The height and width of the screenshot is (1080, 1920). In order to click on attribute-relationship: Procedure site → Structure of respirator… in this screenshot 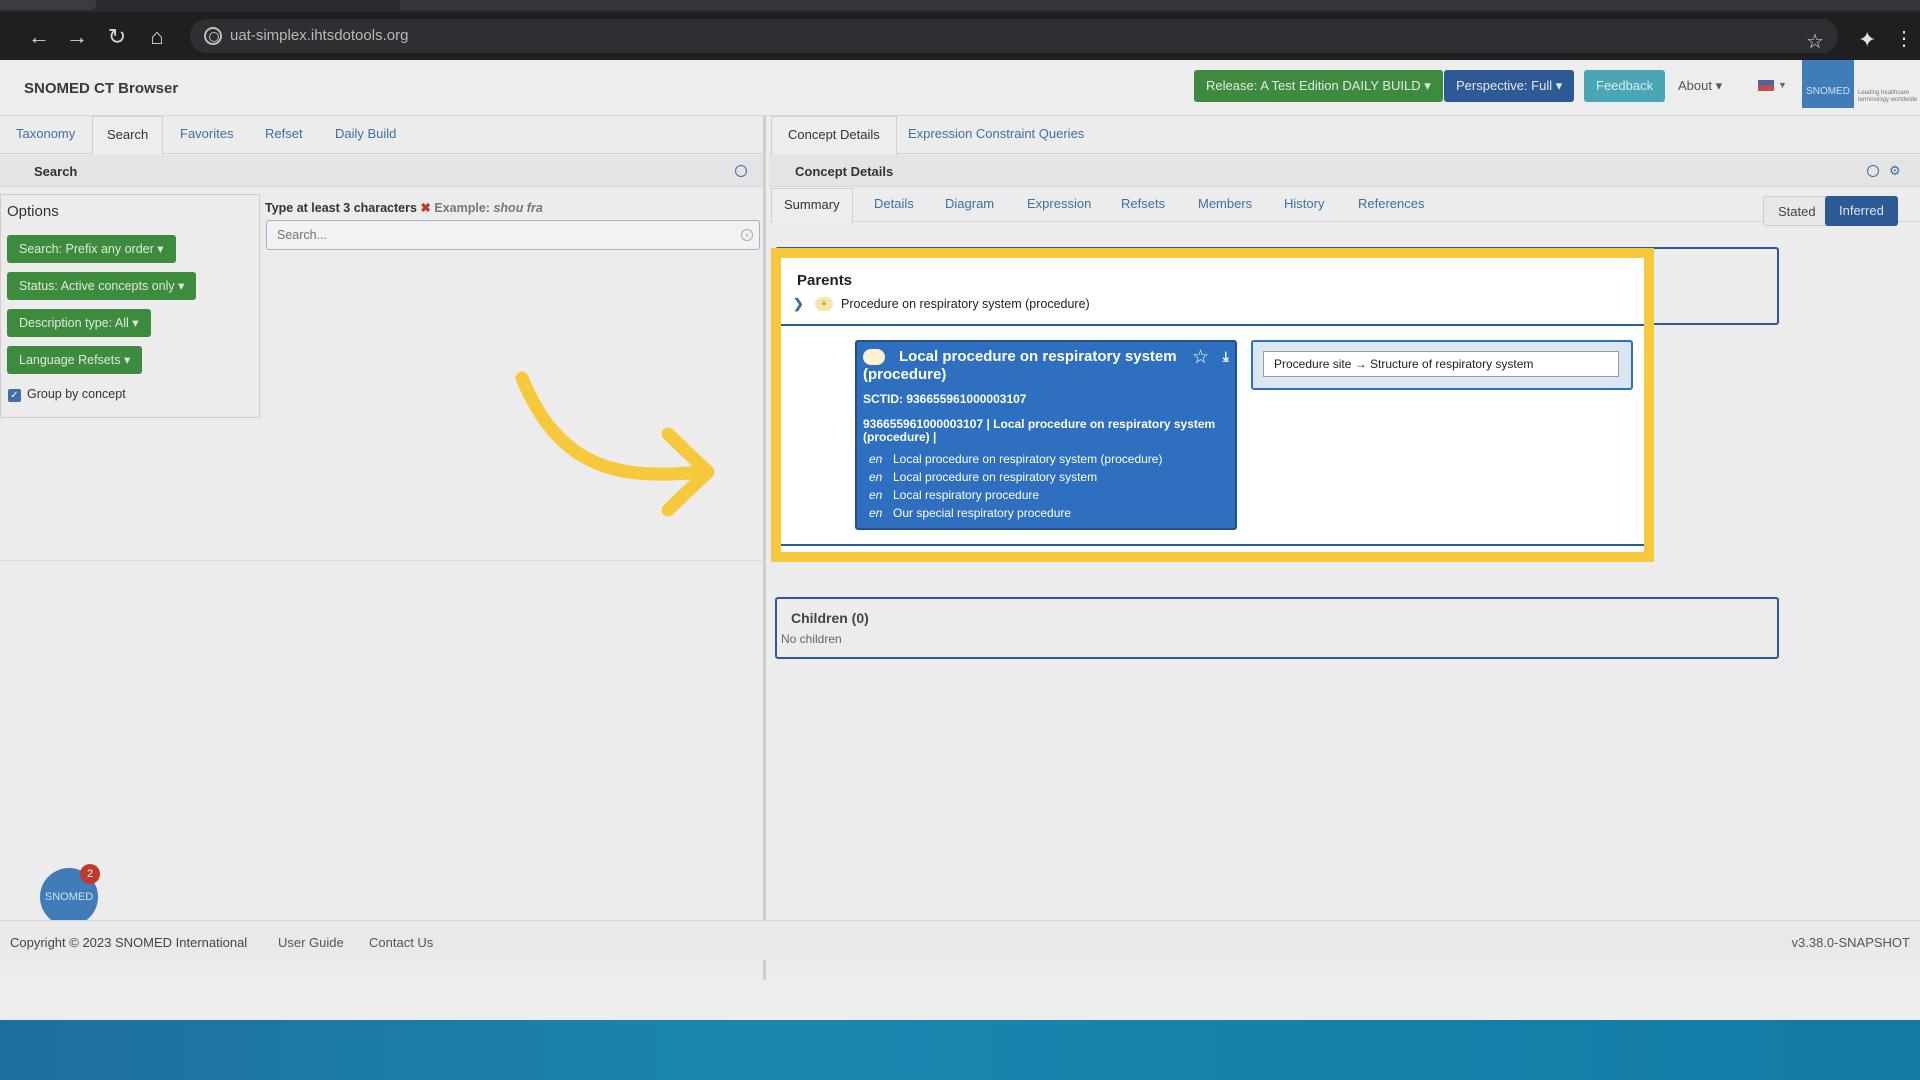, I will do `click(1441, 364)`.